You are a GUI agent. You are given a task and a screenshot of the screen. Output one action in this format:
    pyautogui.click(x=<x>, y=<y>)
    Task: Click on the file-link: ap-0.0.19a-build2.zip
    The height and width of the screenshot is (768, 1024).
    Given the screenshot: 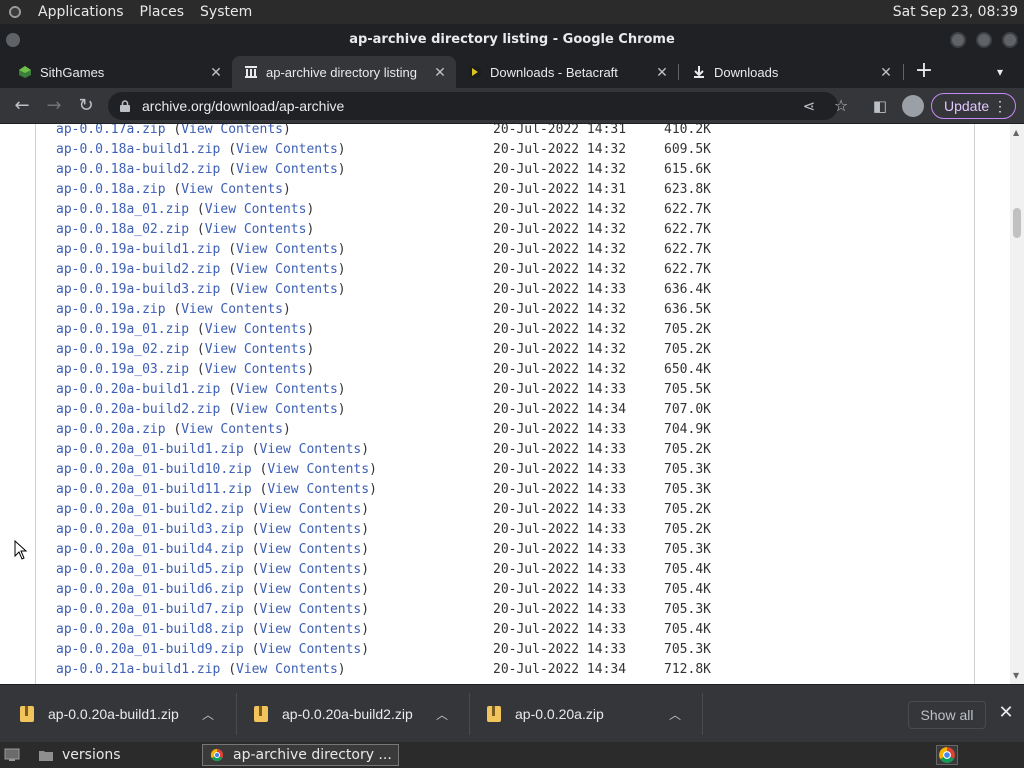 What is the action you would take?
    pyautogui.click(x=138, y=269)
    